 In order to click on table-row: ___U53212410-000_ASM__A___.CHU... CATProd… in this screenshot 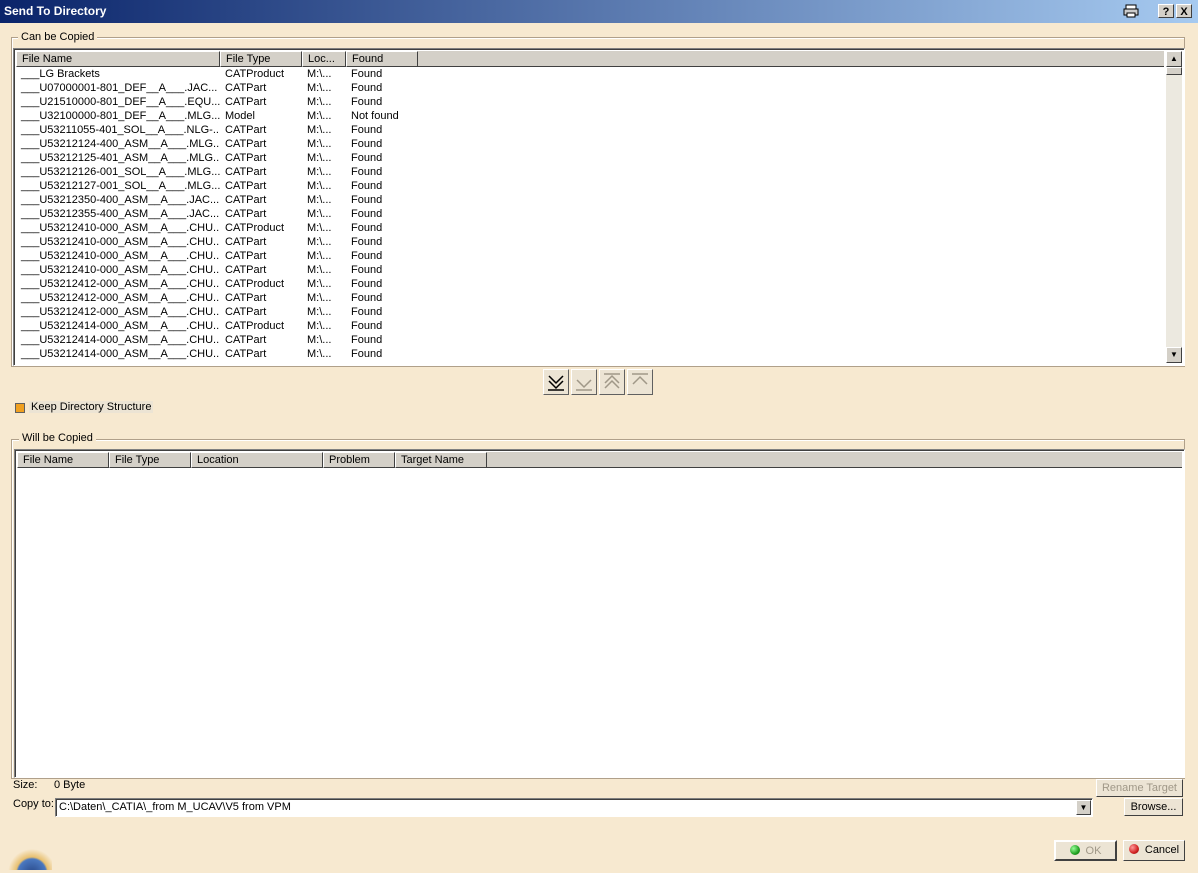, I will do `click(217, 228)`.